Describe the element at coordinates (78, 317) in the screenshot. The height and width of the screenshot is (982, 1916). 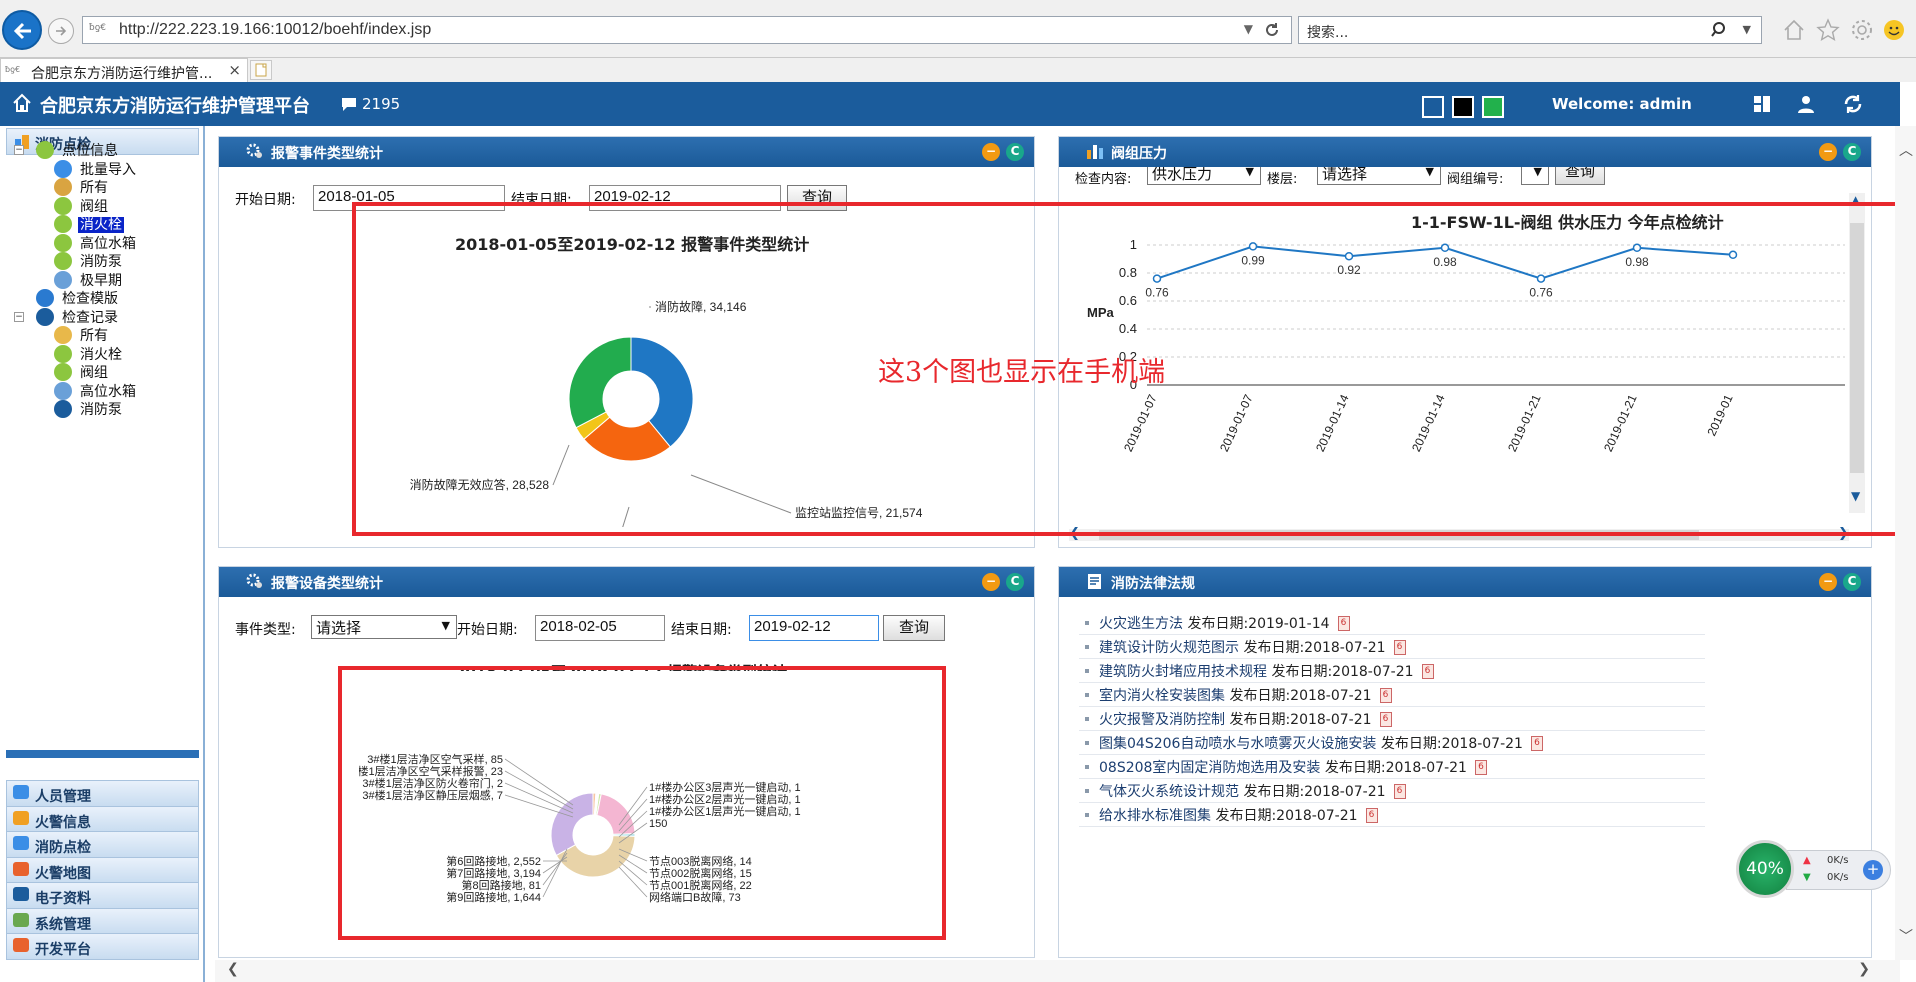
I see `sidebar-tree-item: 检查记录` at that location.